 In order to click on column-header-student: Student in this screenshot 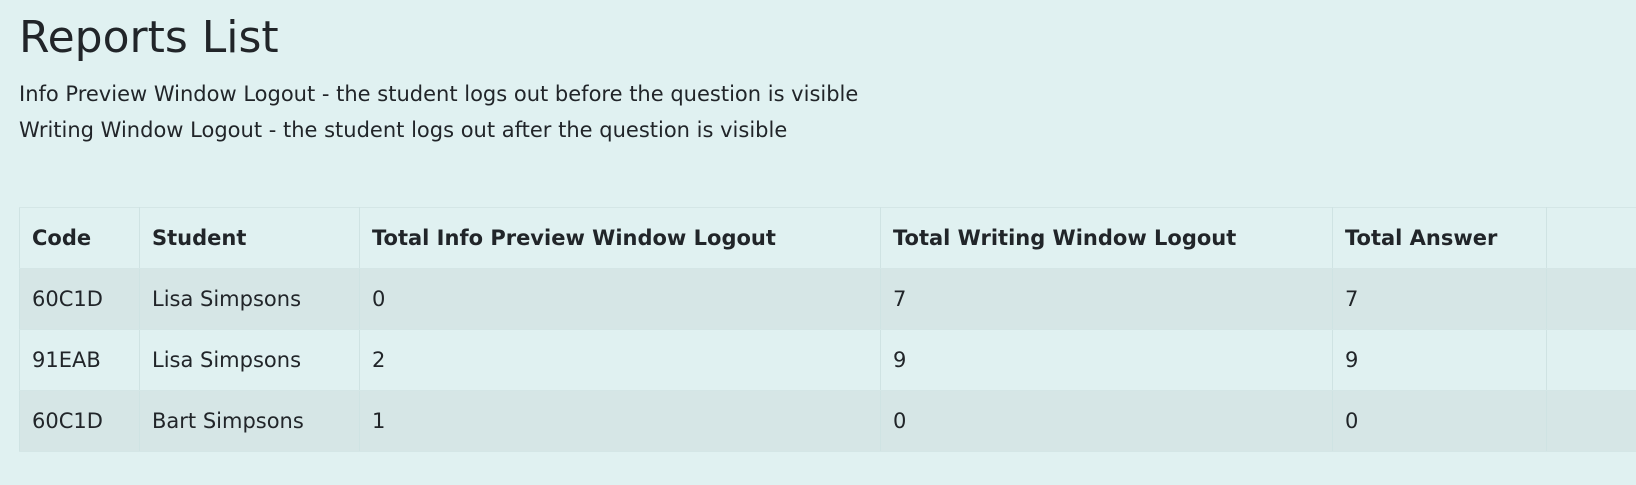, I will do `click(249, 238)`.